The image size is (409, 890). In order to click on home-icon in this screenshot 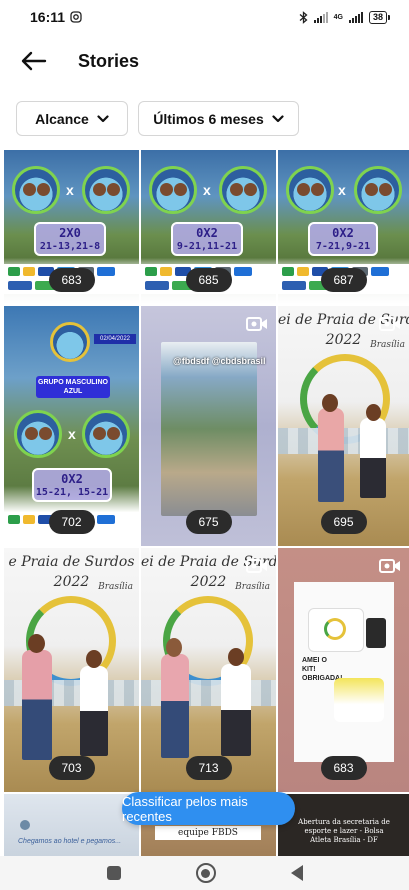, I will do `click(205, 873)`.